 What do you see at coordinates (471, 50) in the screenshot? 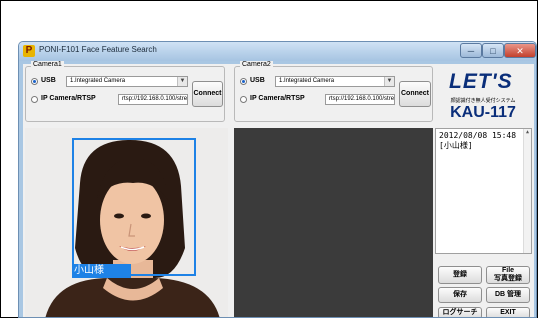
I see `minimize-button: ─` at bounding box center [471, 50].